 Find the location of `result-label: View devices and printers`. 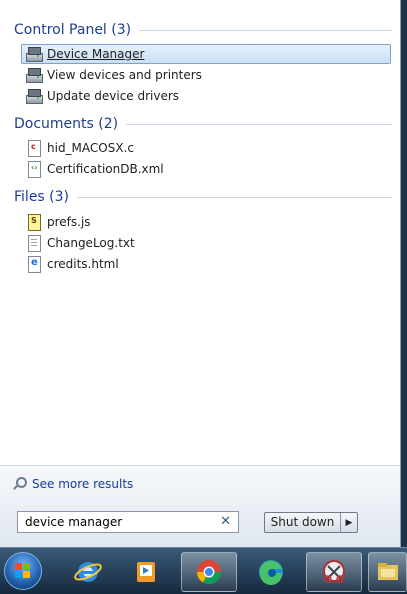

result-label: View devices and printers is located at coordinates (124, 75).